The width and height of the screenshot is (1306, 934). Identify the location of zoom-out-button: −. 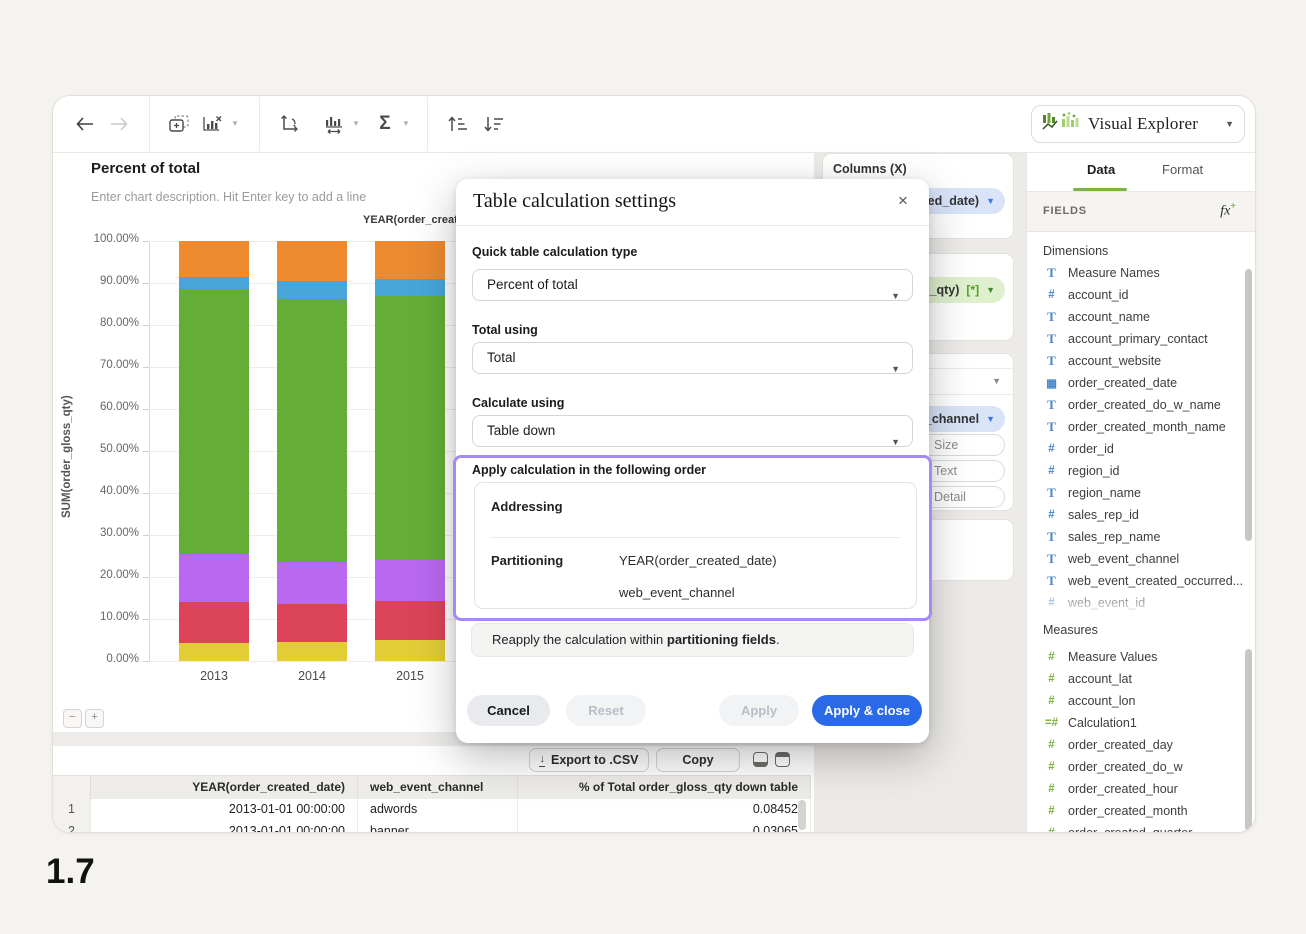
(72, 718).